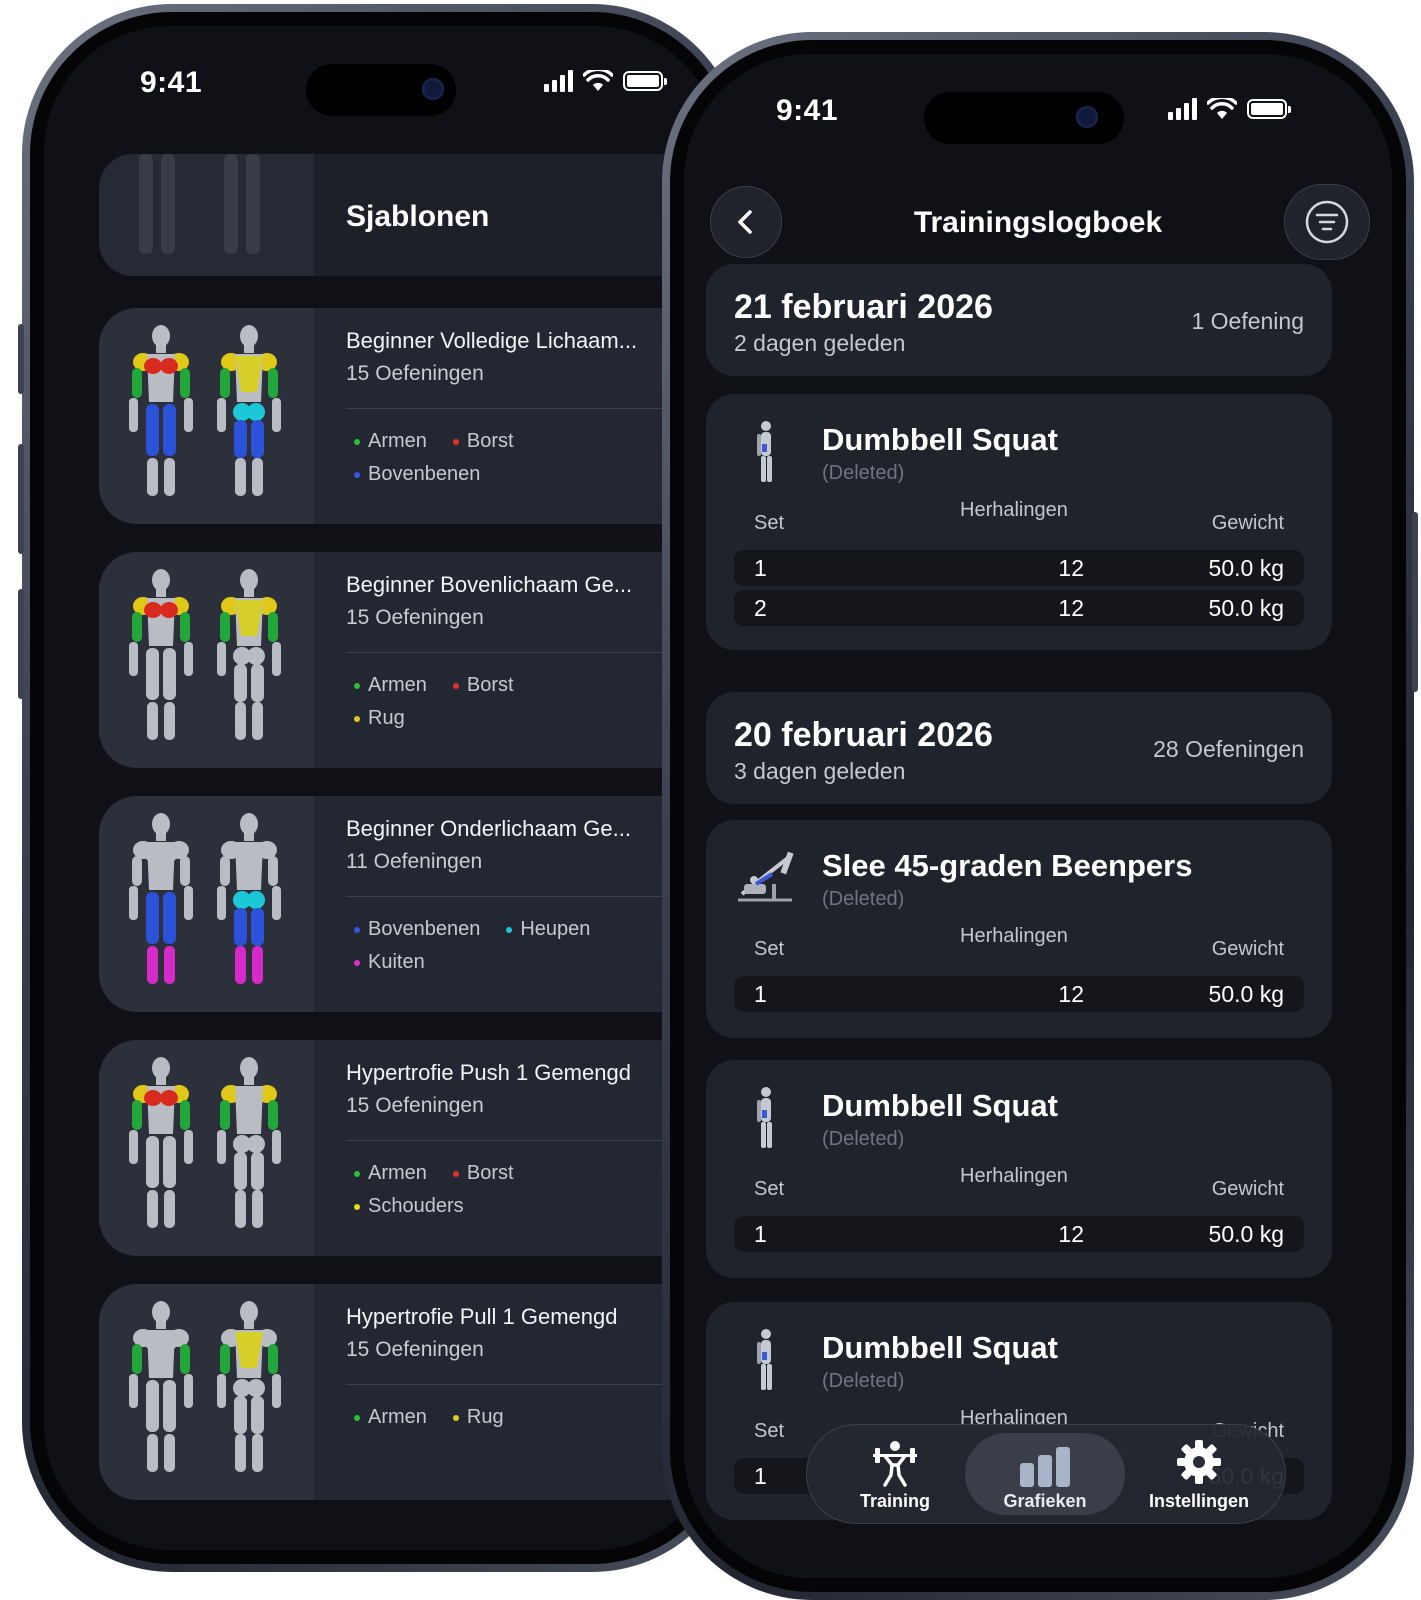  What do you see at coordinates (482, 1316) in the screenshot?
I see `template-name: Hypertrofie Pull 1 Gemengd` at bounding box center [482, 1316].